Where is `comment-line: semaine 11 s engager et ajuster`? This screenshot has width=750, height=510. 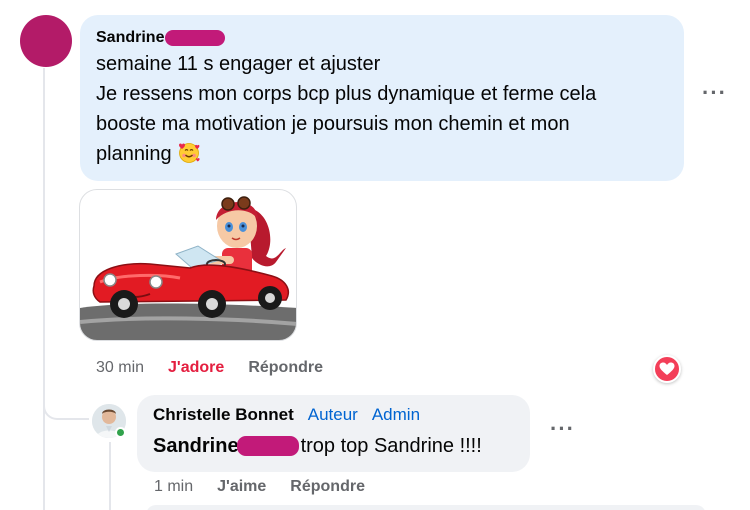
comment-line: semaine 11 s engager et ajuster is located at coordinates (238, 64).